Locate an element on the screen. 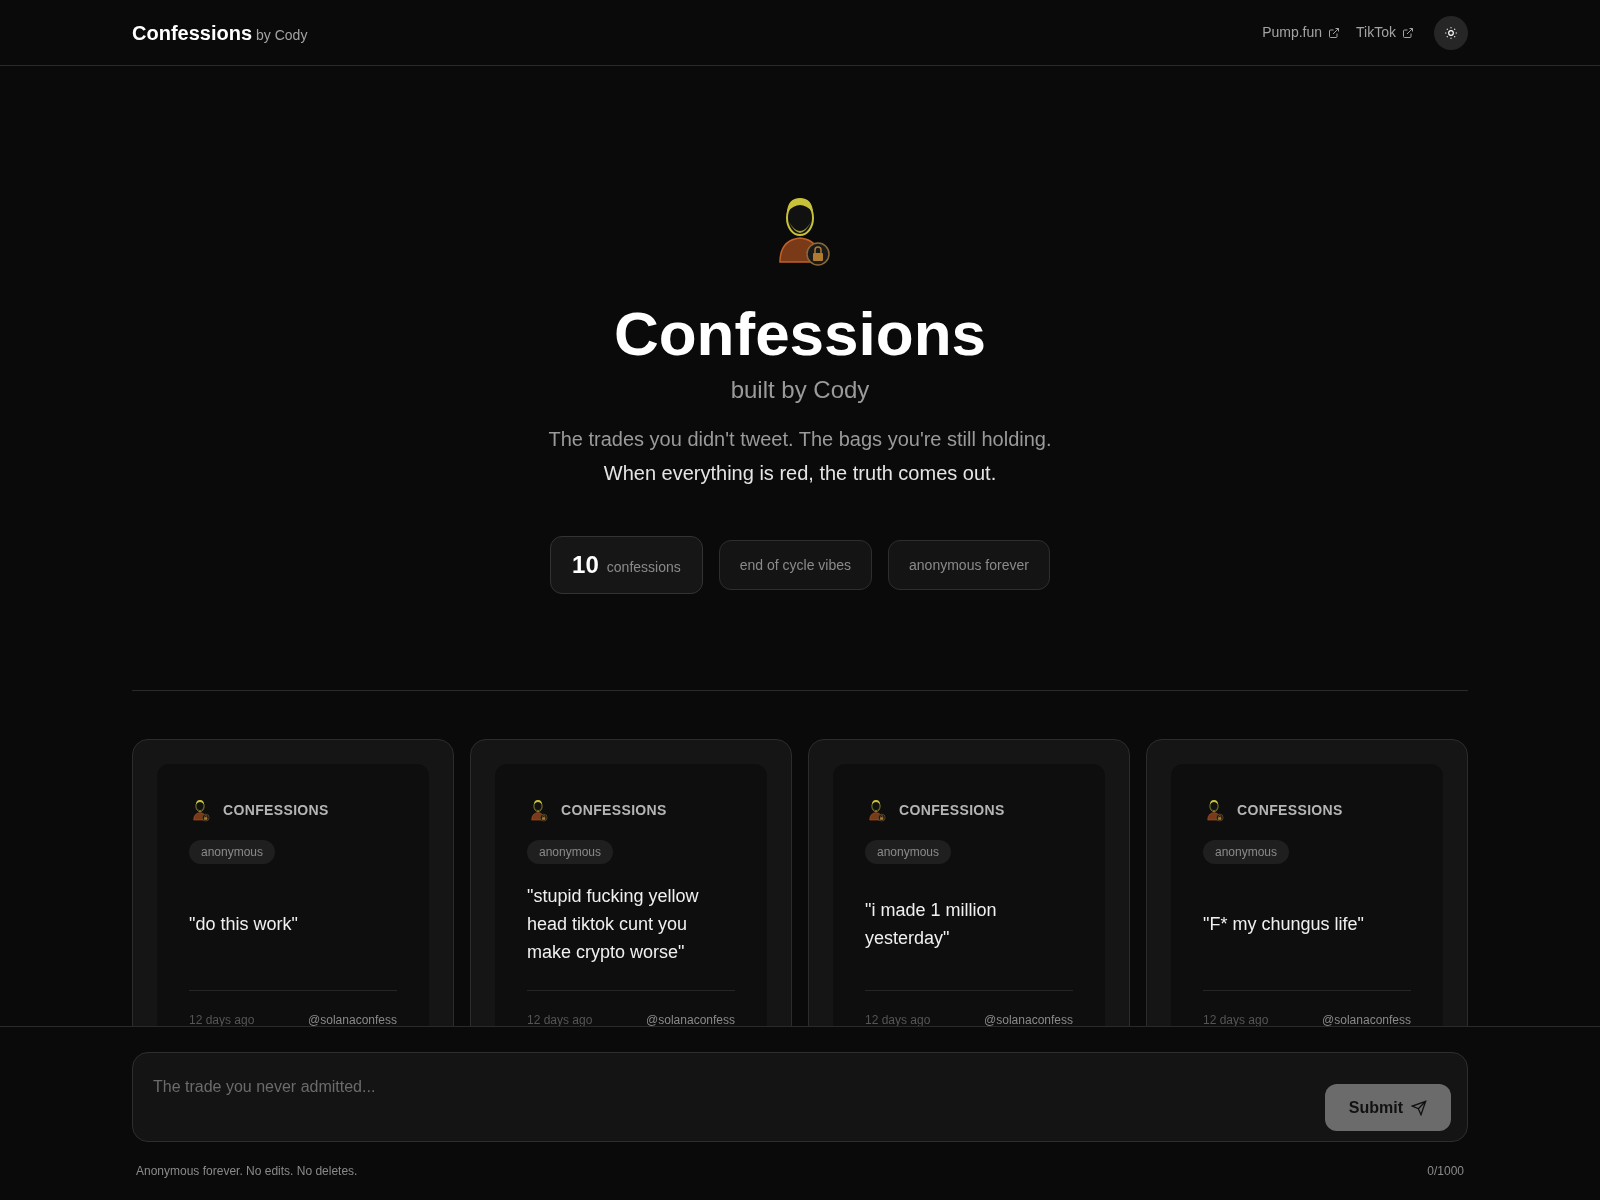 The height and width of the screenshot is (1200, 1600). brand-title: Confessions is located at coordinates (192, 32).